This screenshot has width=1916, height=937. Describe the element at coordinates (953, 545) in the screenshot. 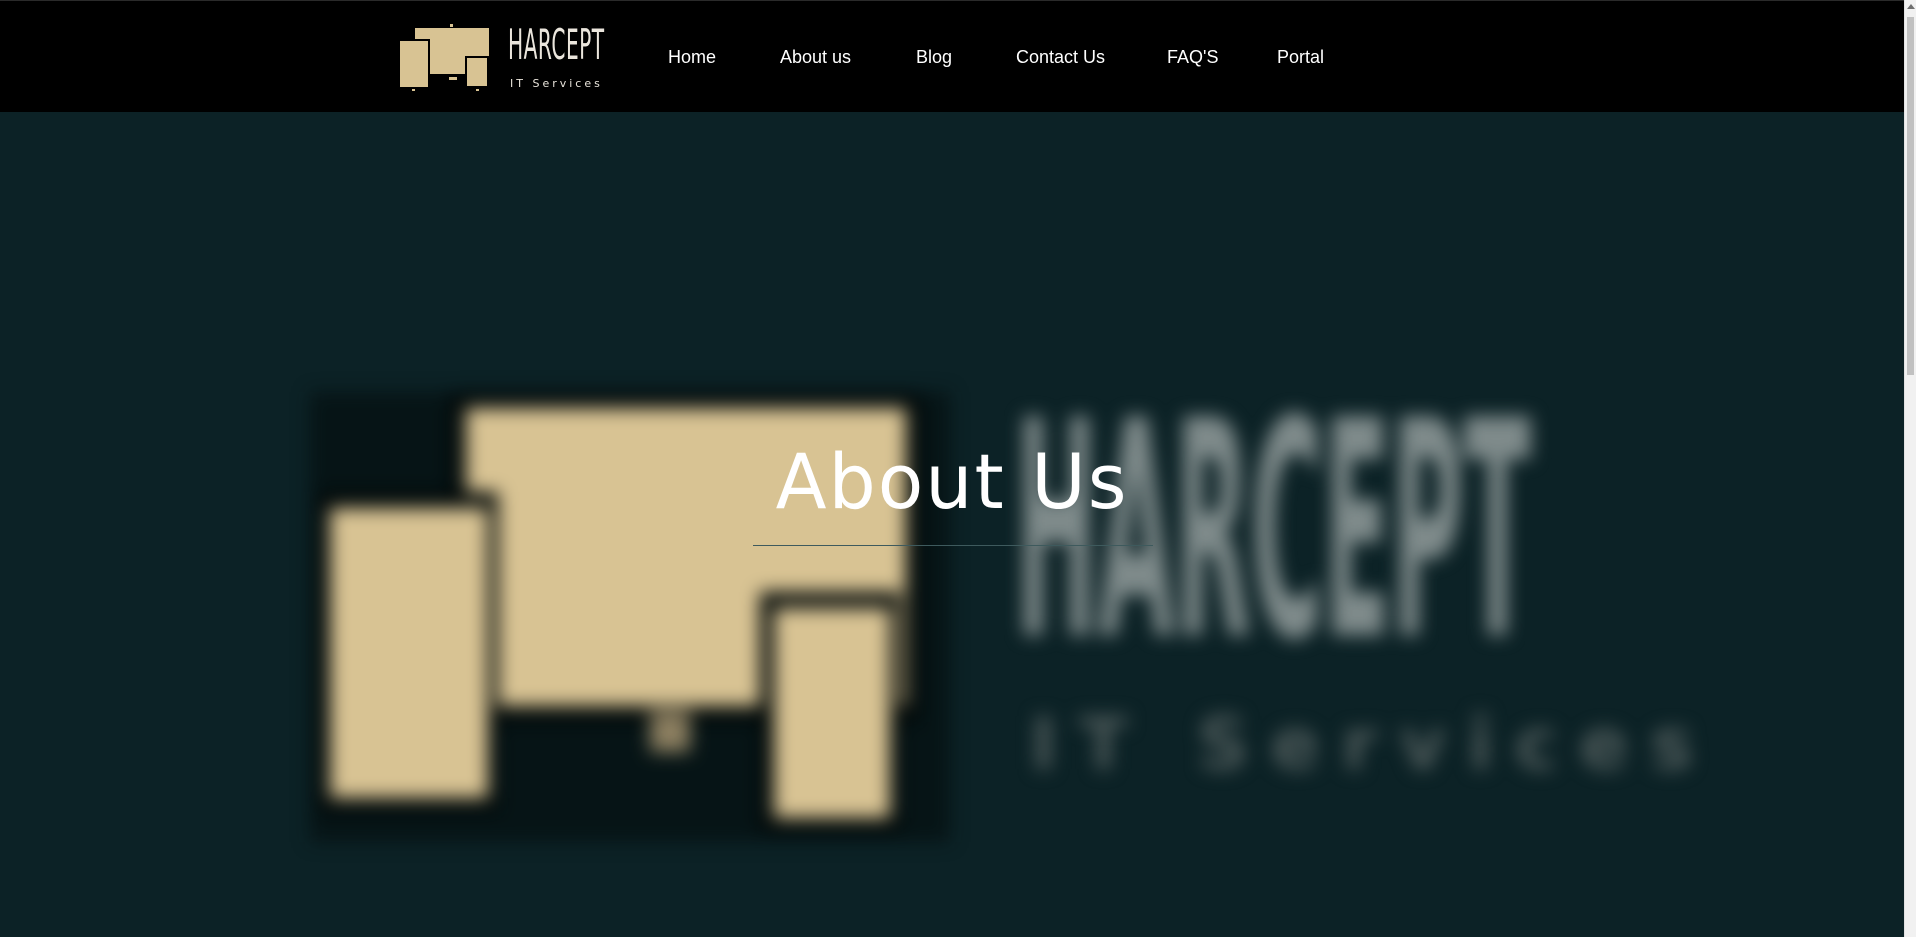

I see `title-divider` at that location.